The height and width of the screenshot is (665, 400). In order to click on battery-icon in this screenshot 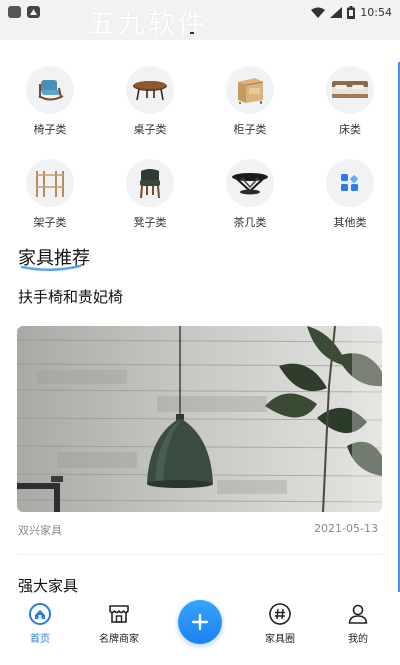, I will do `click(351, 12)`.